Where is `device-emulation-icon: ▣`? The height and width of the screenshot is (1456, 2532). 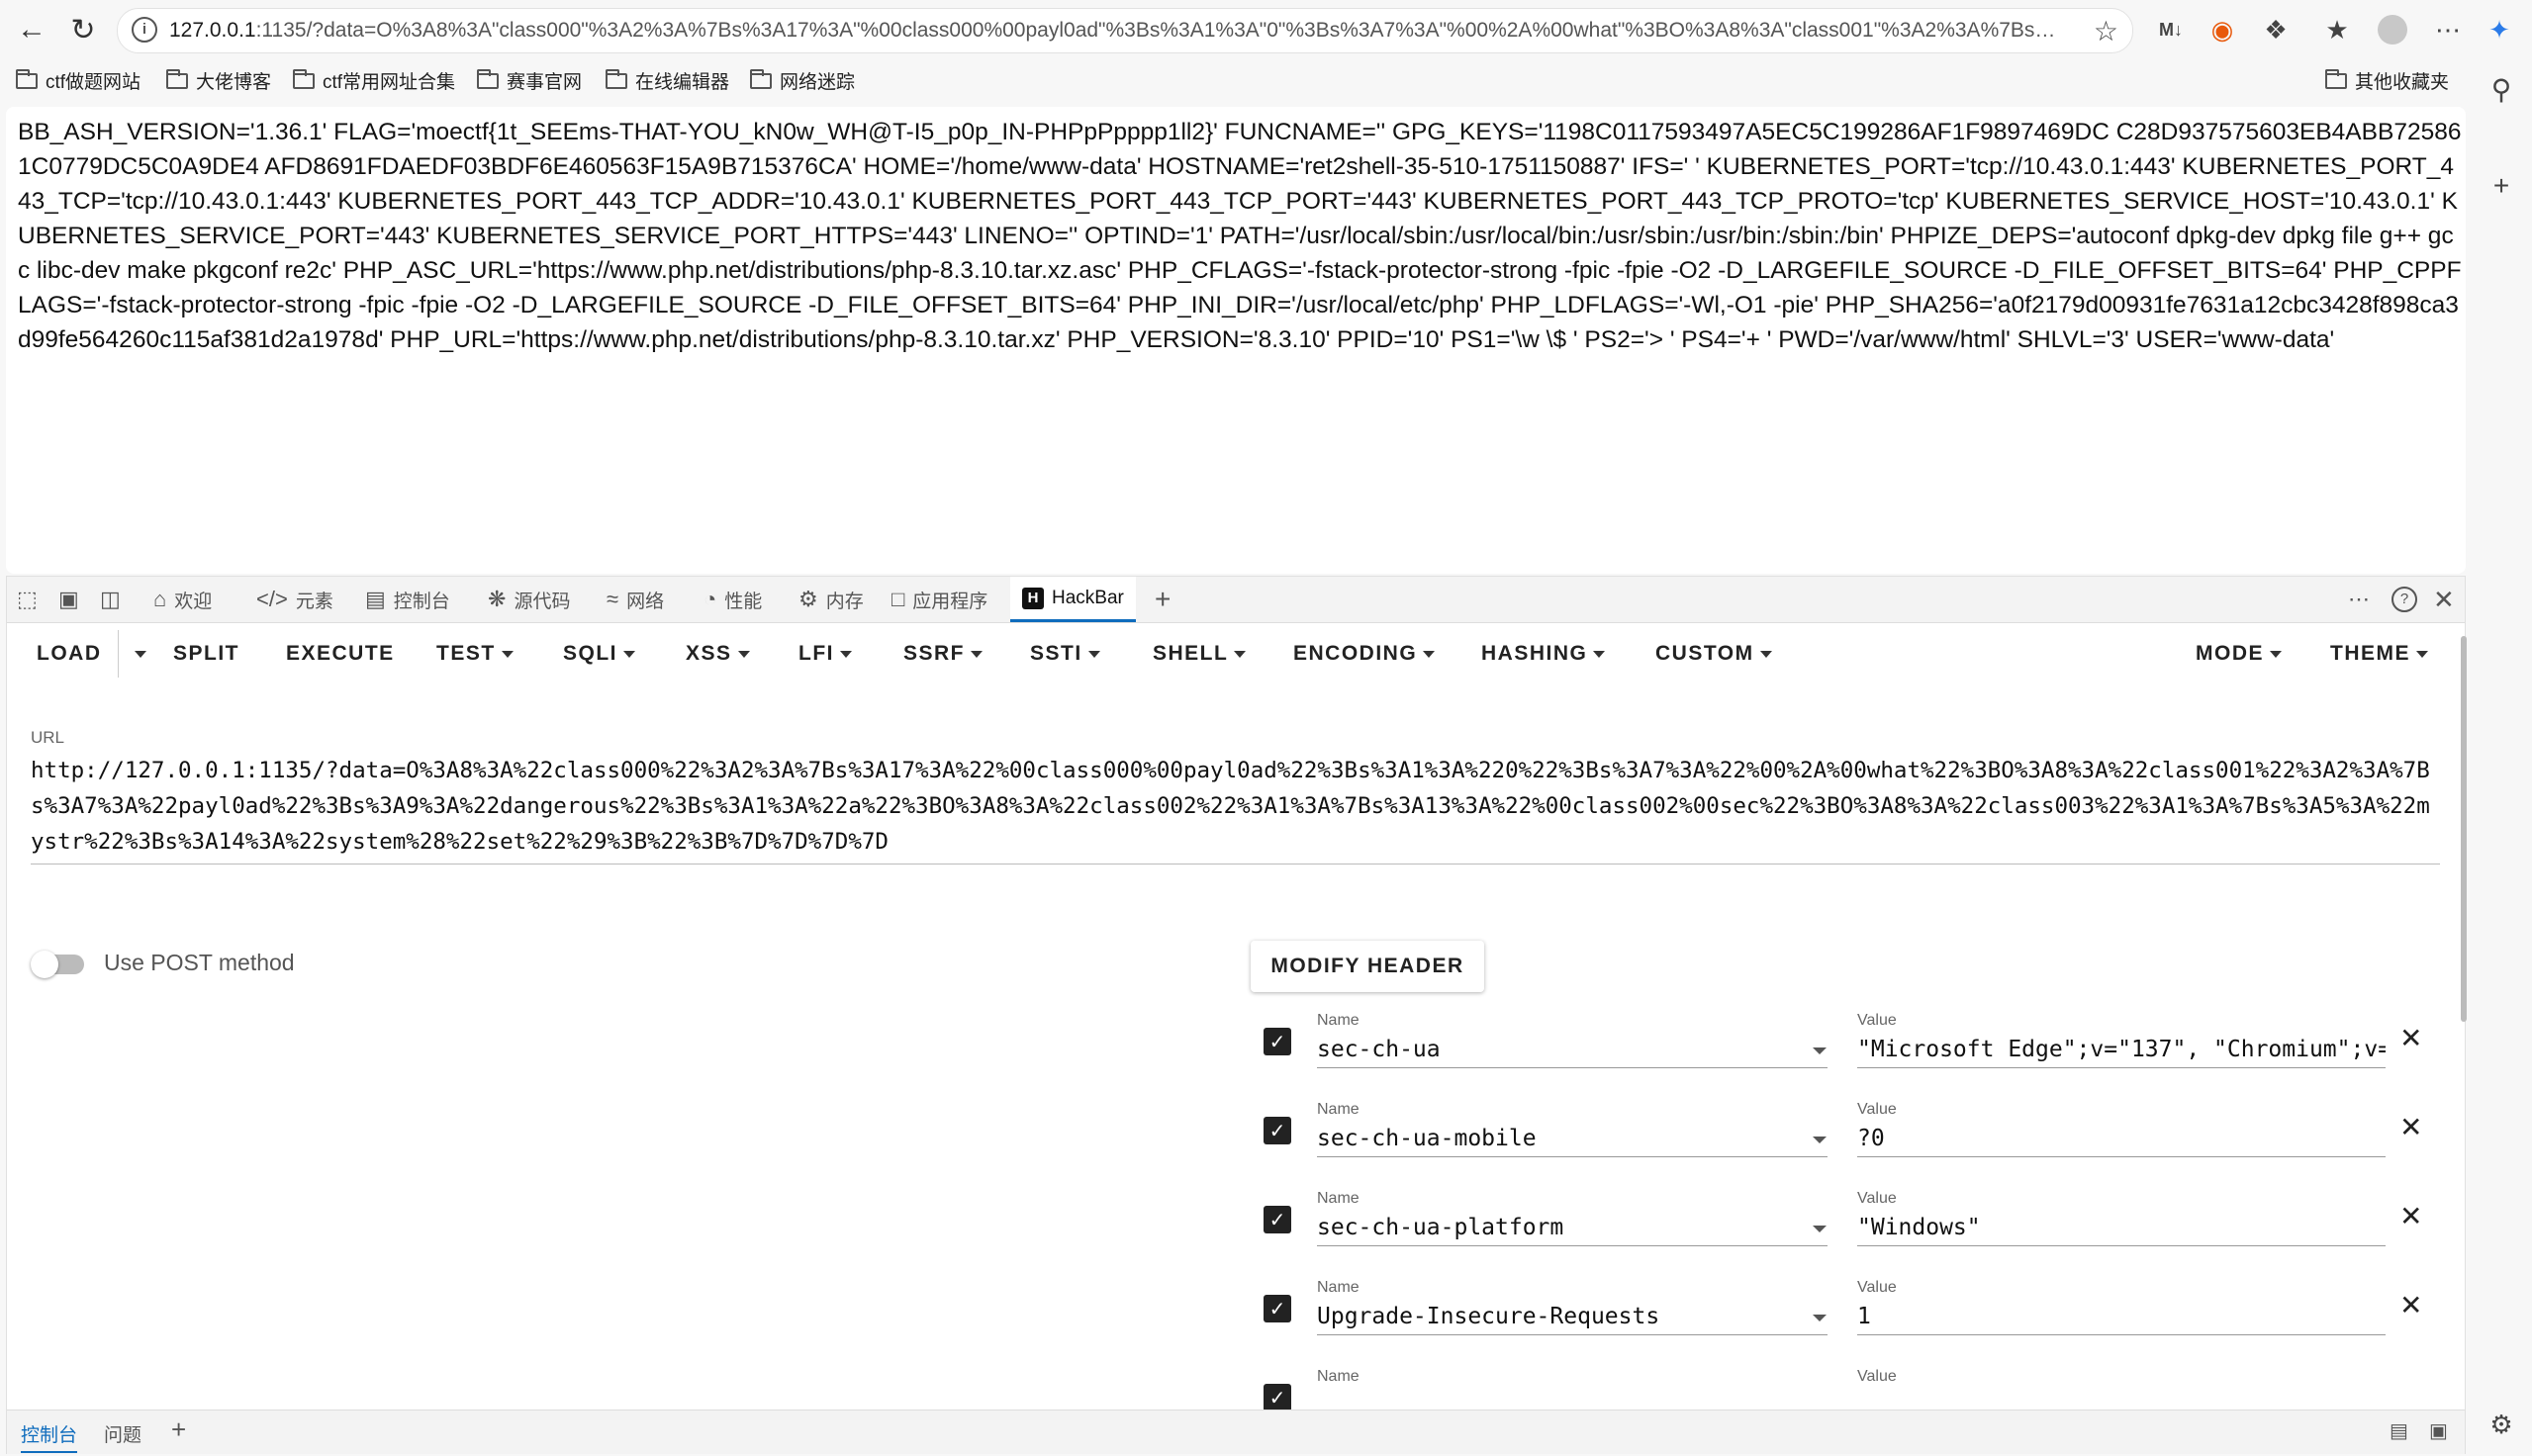
device-emulation-icon: ▣ is located at coordinates (68, 599).